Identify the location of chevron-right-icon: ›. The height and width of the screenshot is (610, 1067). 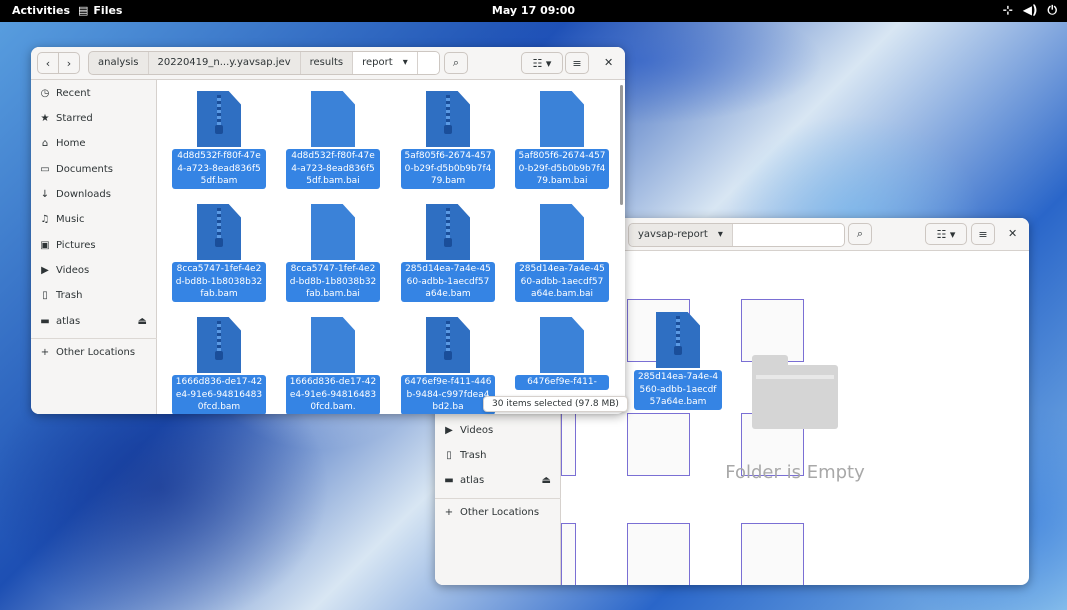
(69, 63).